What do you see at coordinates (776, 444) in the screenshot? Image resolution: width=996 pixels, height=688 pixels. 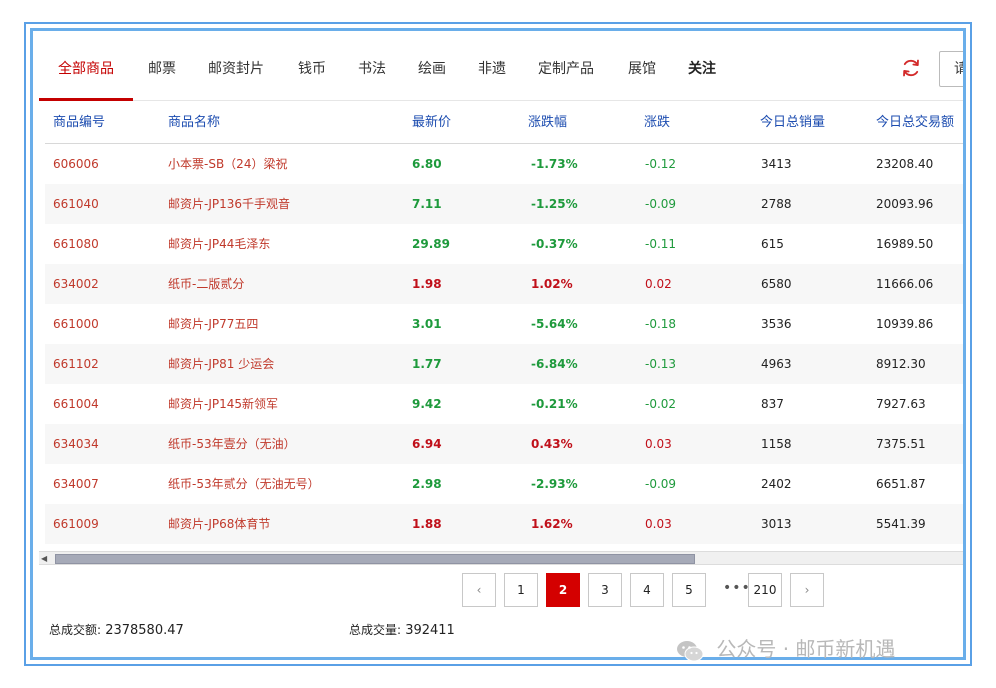 I see `cell-daily-volume: 1158` at bounding box center [776, 444].